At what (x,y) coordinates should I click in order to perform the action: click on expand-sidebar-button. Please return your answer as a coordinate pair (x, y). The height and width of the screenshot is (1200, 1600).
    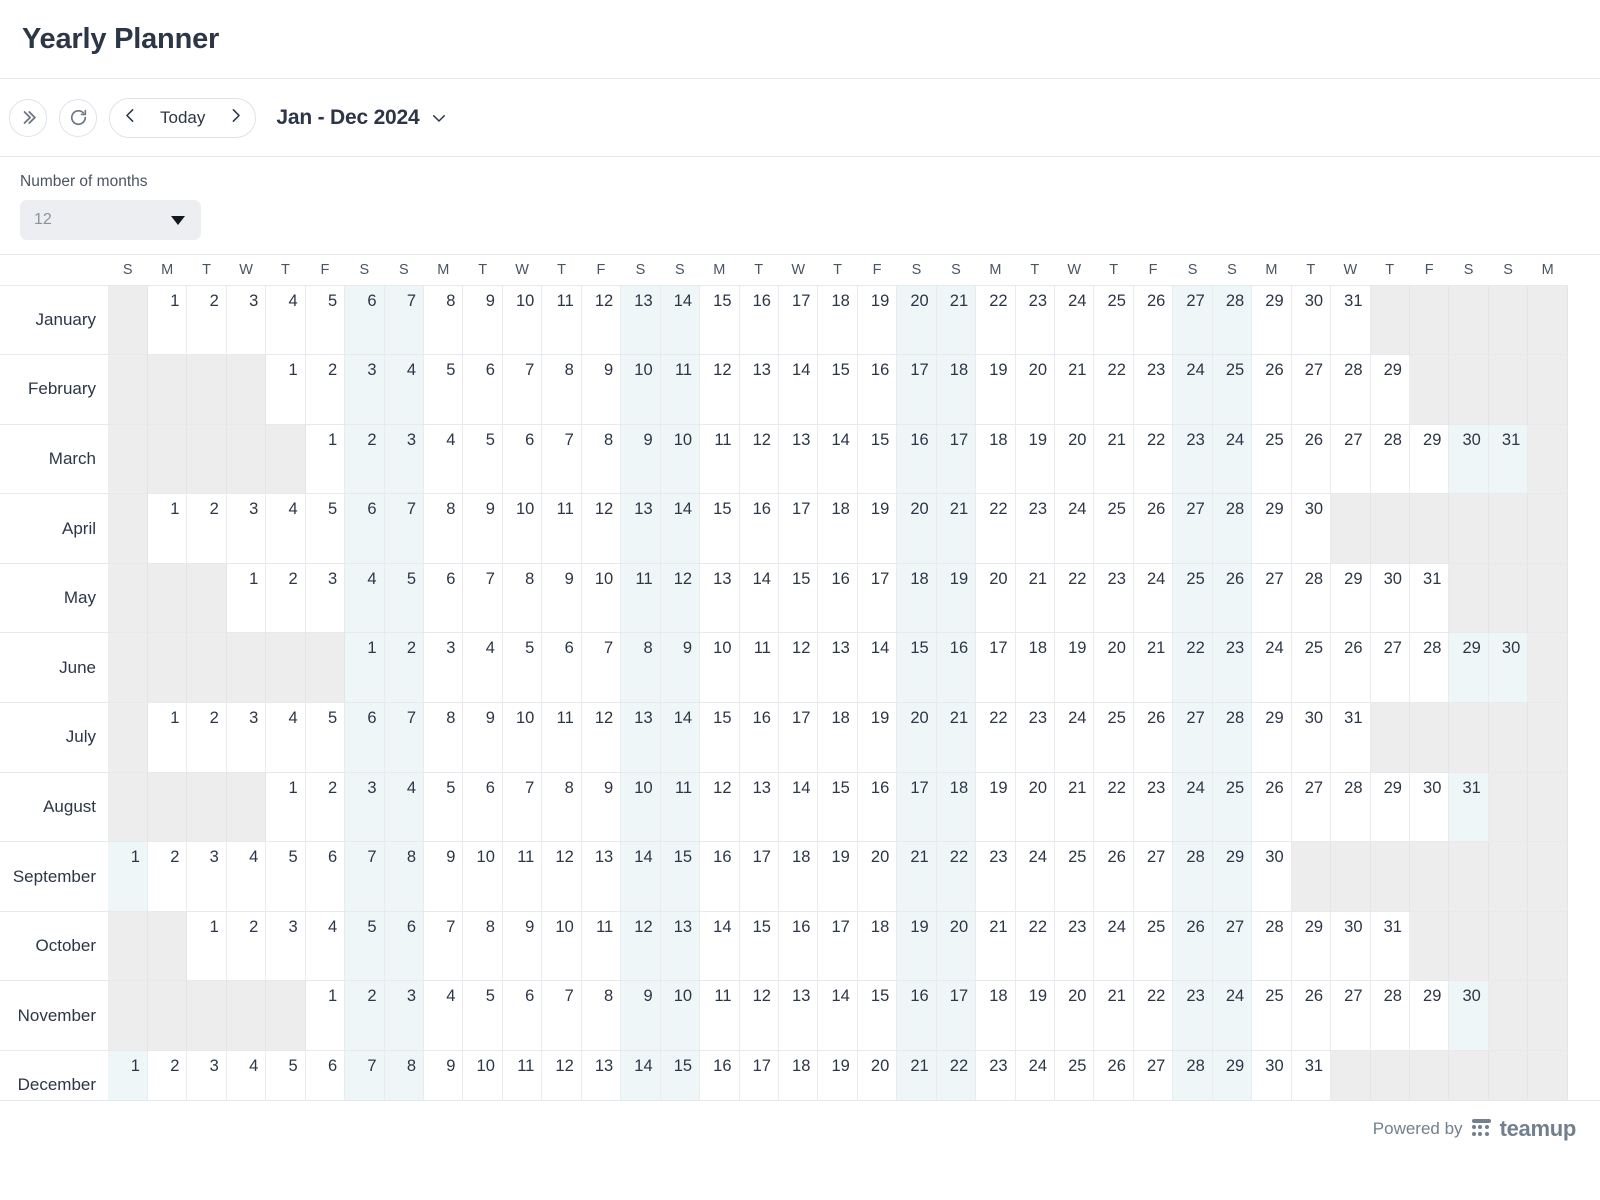
    Looking at the image, I should click on (28, 117).